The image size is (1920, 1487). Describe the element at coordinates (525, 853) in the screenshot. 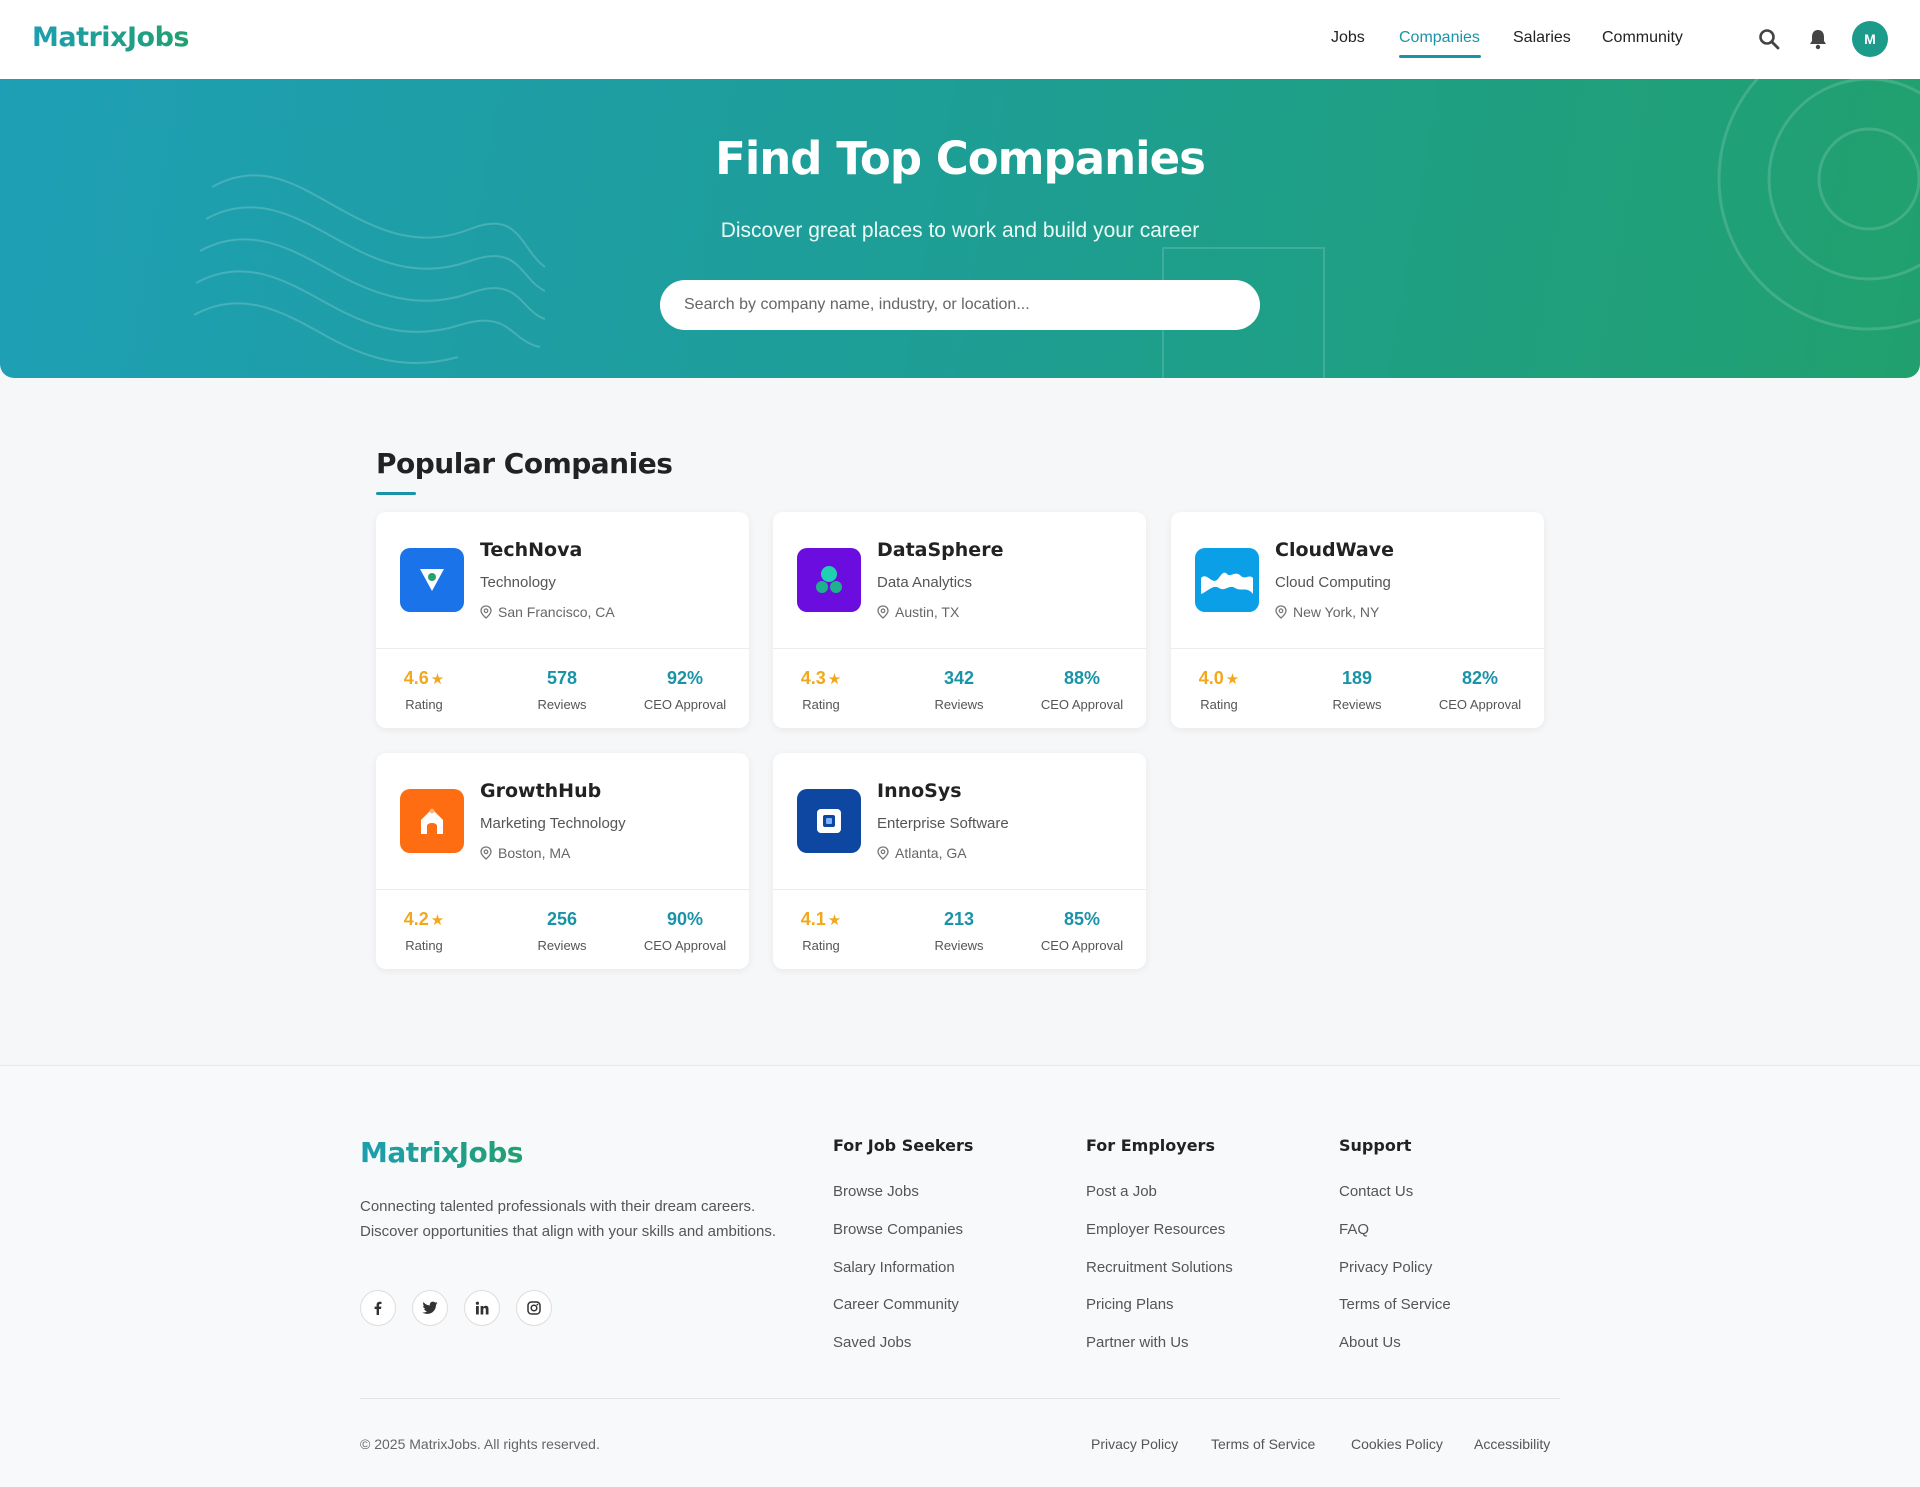

I see `company-location: Boston, MA` at that location.